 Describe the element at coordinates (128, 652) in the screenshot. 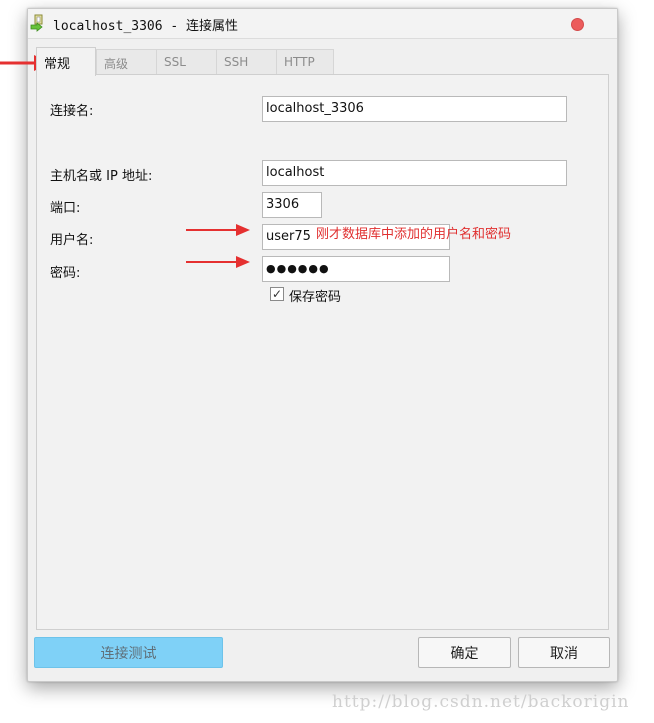

I see `test-connection-button: 连接测试` at that location.